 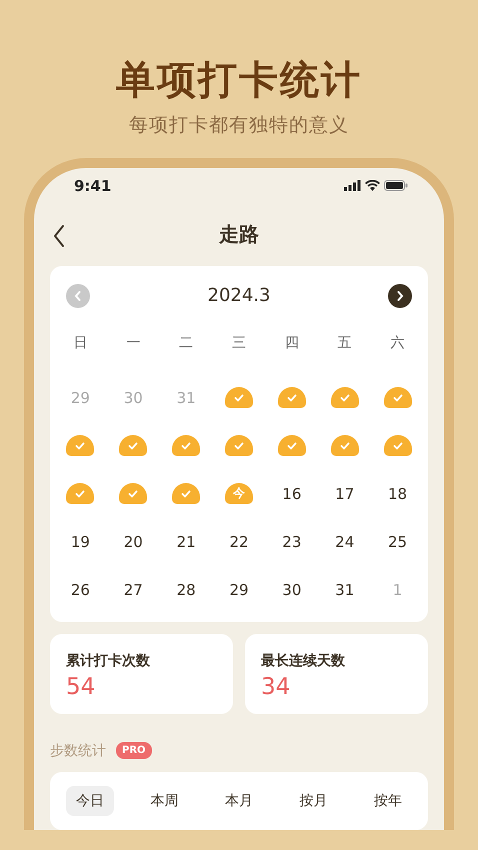 What do you see at coordinates (276, 687) in the screenshot?
I see `stat-value: 34` at bounding box center [276, 687].